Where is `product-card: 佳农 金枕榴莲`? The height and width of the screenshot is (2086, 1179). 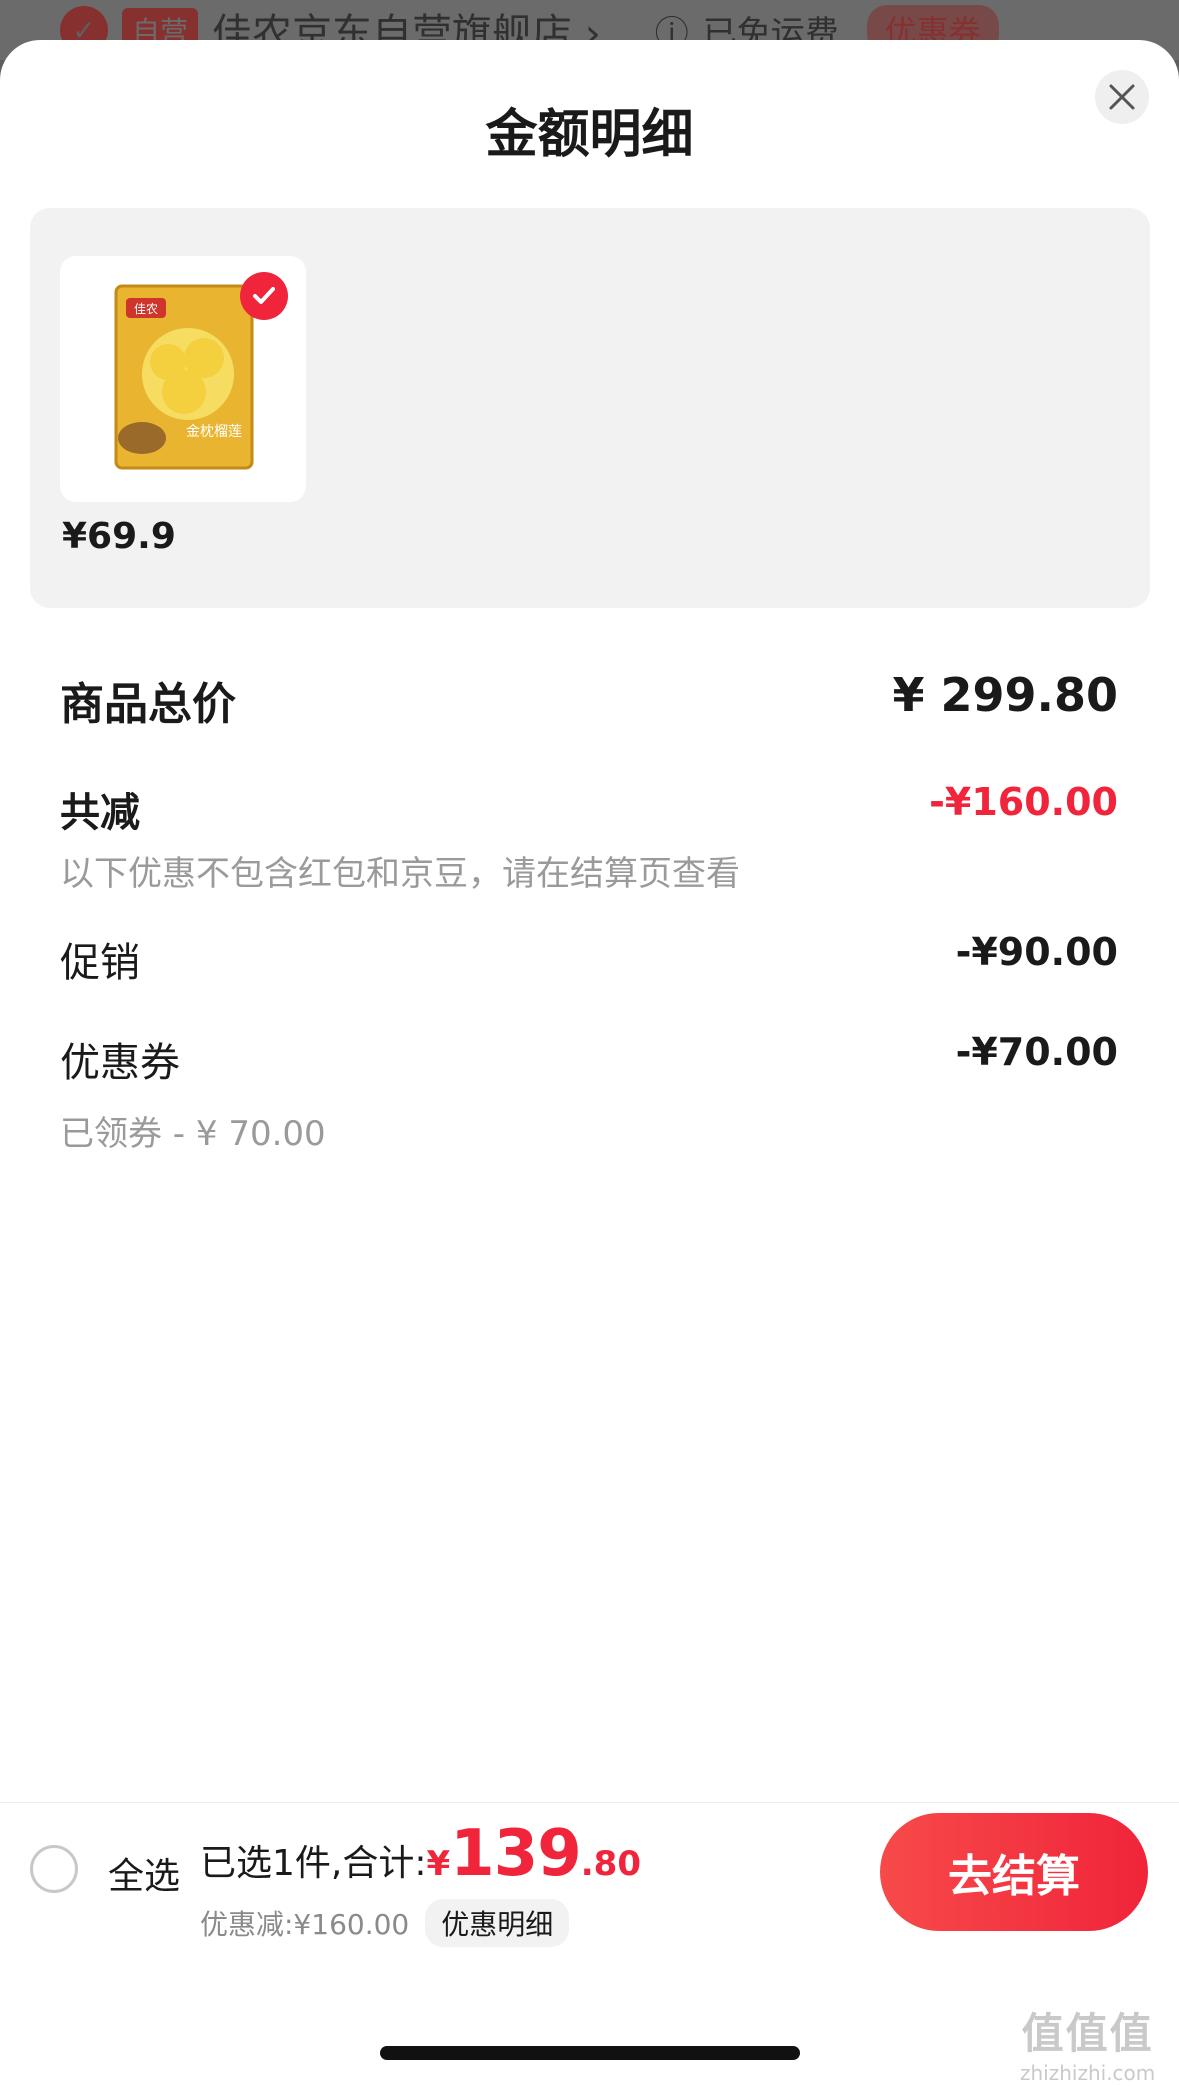
product-card: 佳农 金枕榴莲 is located at coordinates (183, 379).